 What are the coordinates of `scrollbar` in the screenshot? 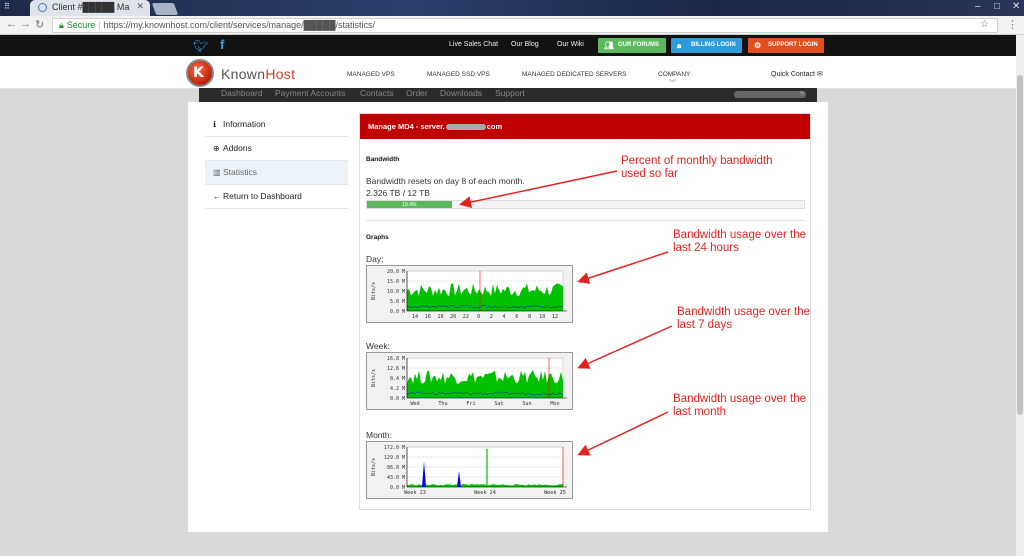 It's located at (1020, 295).